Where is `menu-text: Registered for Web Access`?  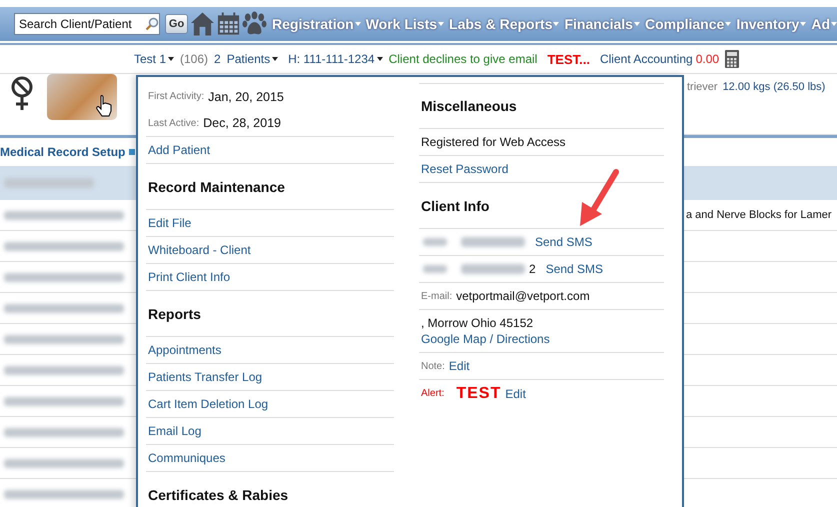 menu-text: Registered for Web Access is located at coordinates (493, 142).